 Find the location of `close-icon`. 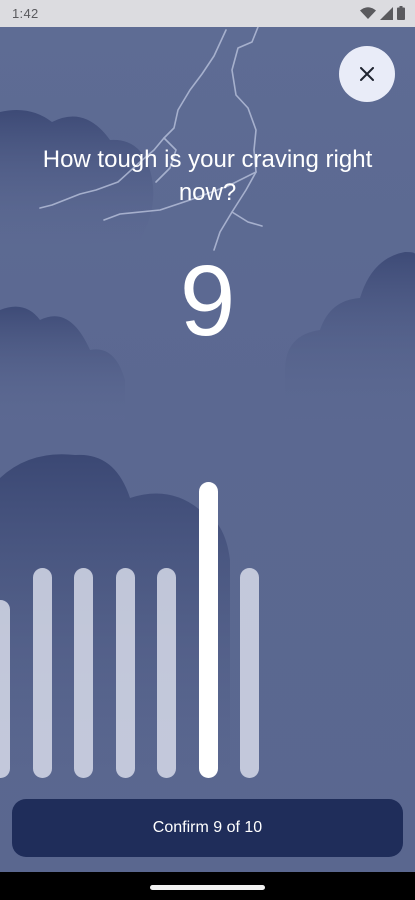

close-icon is located at coordinates (367, 74).